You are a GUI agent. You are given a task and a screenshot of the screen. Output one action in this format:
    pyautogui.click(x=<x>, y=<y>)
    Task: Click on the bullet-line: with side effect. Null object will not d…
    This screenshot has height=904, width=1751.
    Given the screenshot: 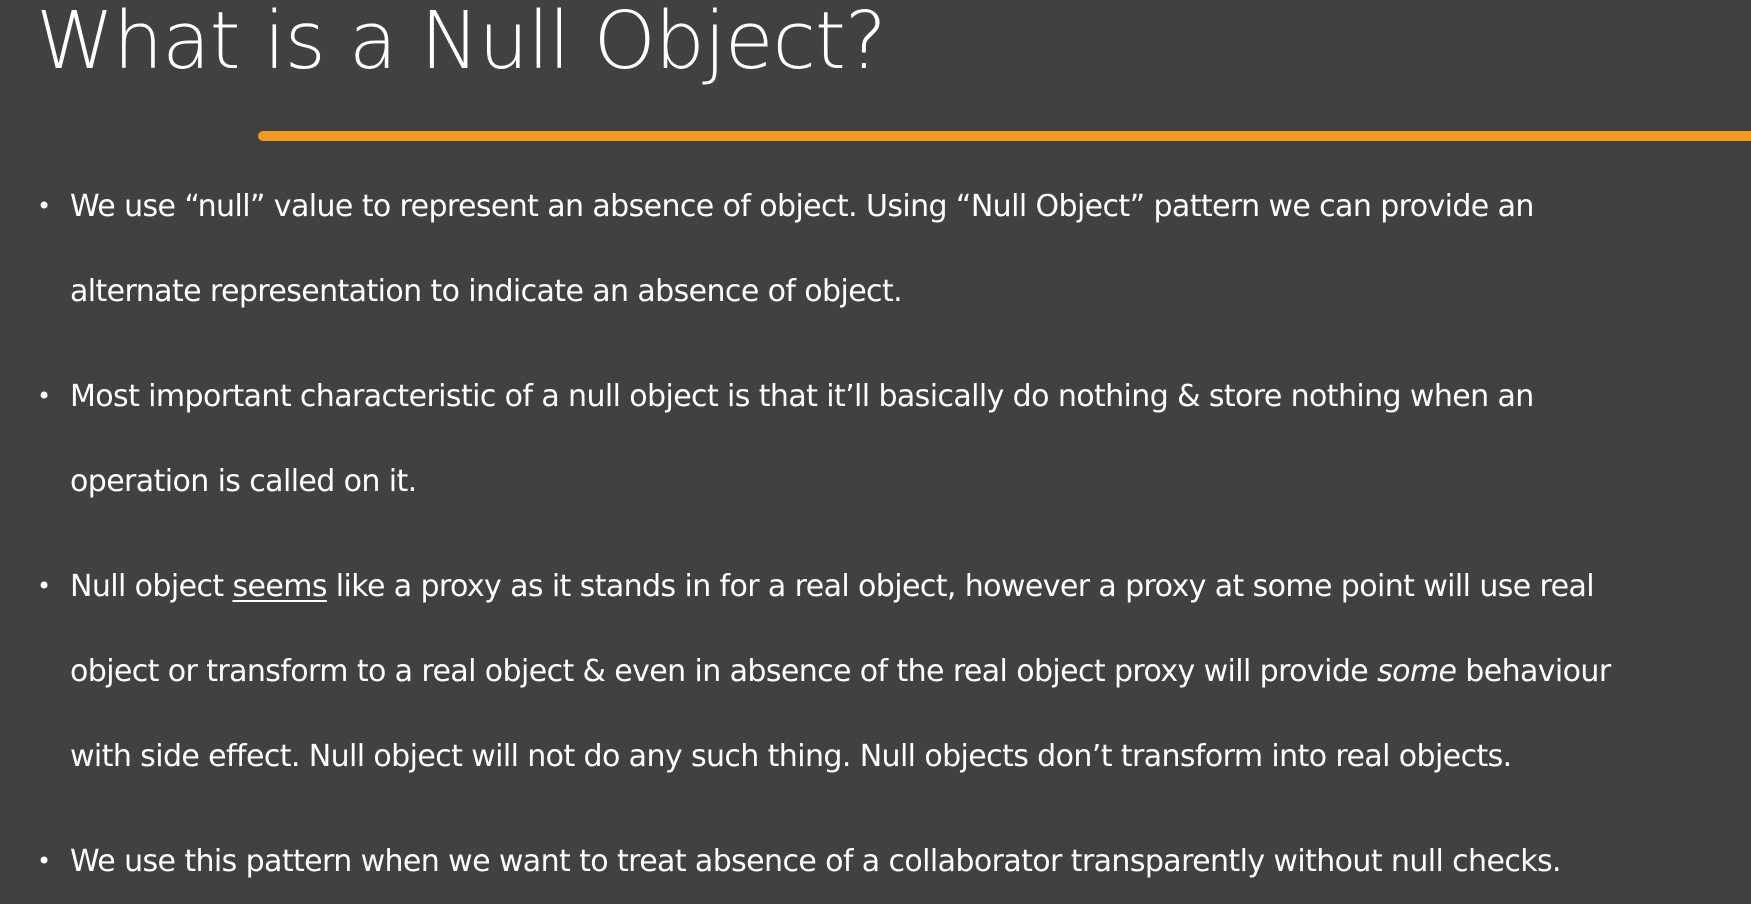 What is the action you would take?
    pyautogui.click(x=791, y=756)
    